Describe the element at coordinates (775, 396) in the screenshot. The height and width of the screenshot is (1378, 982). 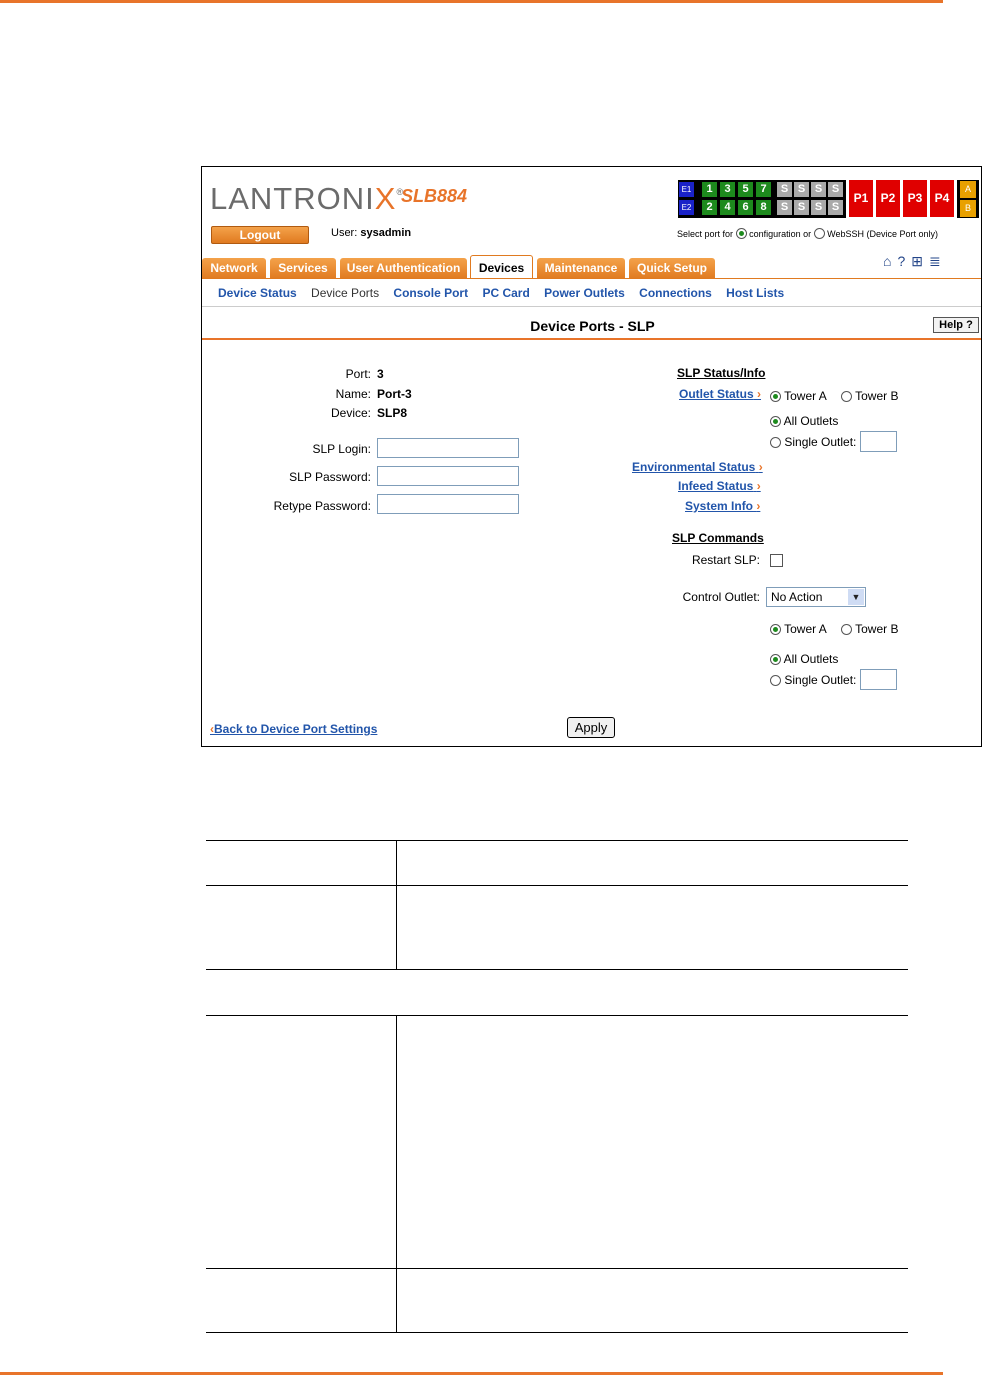
I see `status-tower-a-radio` at that location.